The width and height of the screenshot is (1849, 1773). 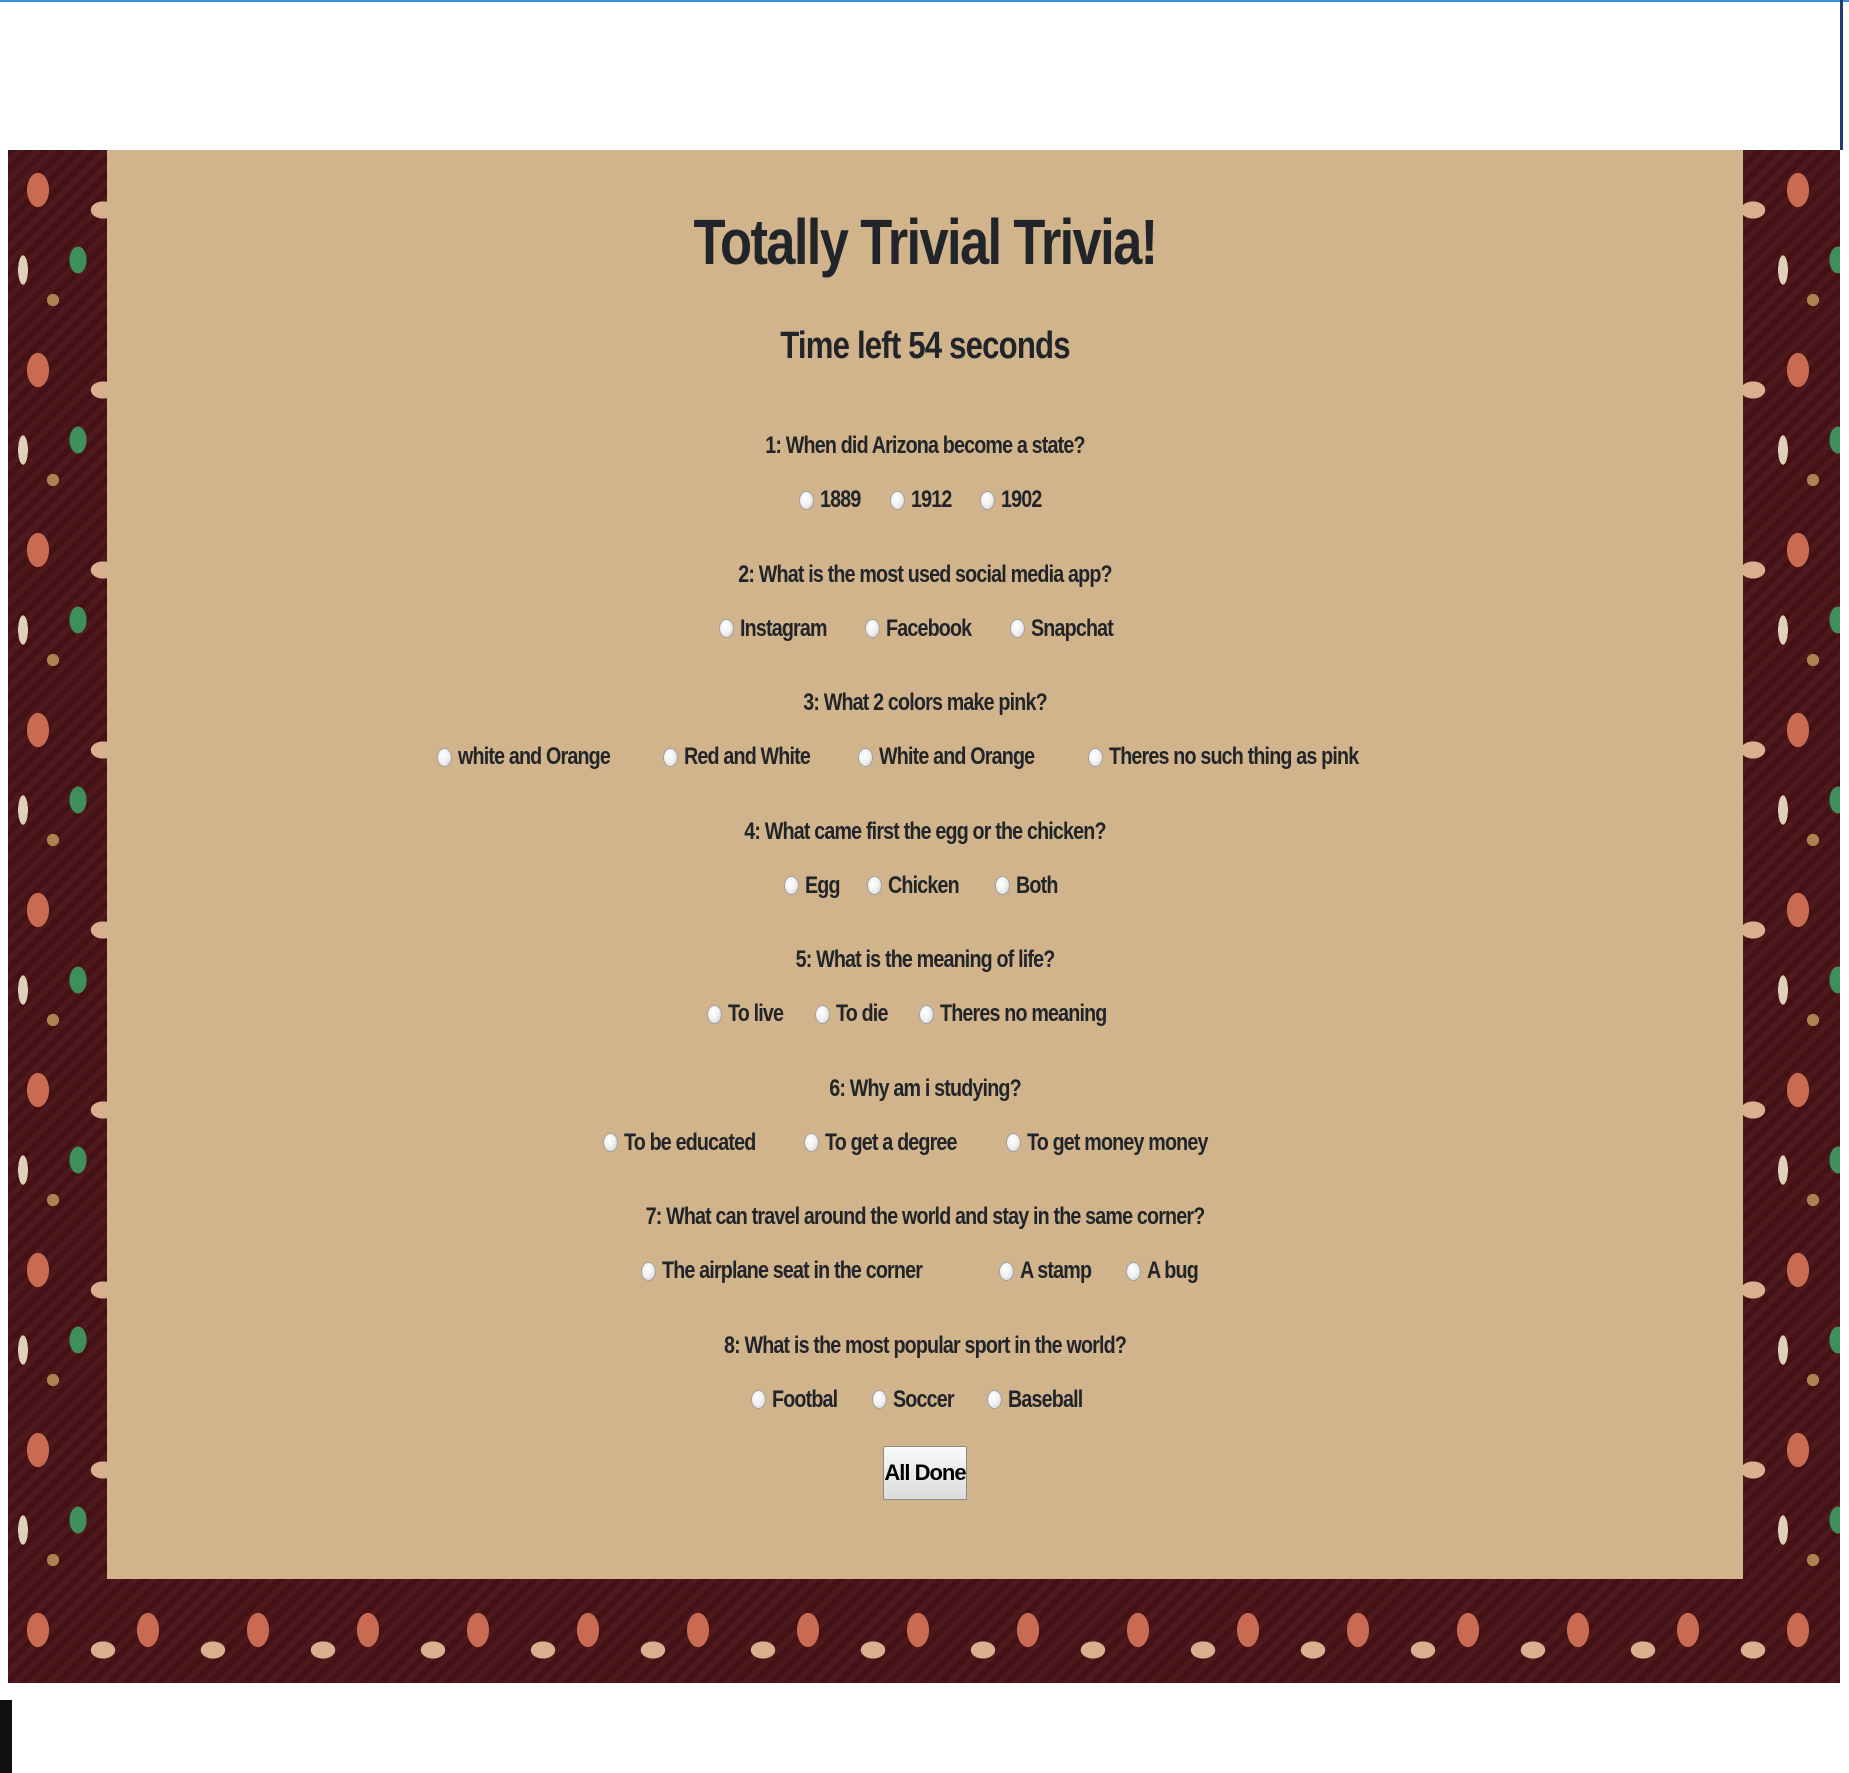 I want to click on answer-option: To live, so click(x=750, y=1014).